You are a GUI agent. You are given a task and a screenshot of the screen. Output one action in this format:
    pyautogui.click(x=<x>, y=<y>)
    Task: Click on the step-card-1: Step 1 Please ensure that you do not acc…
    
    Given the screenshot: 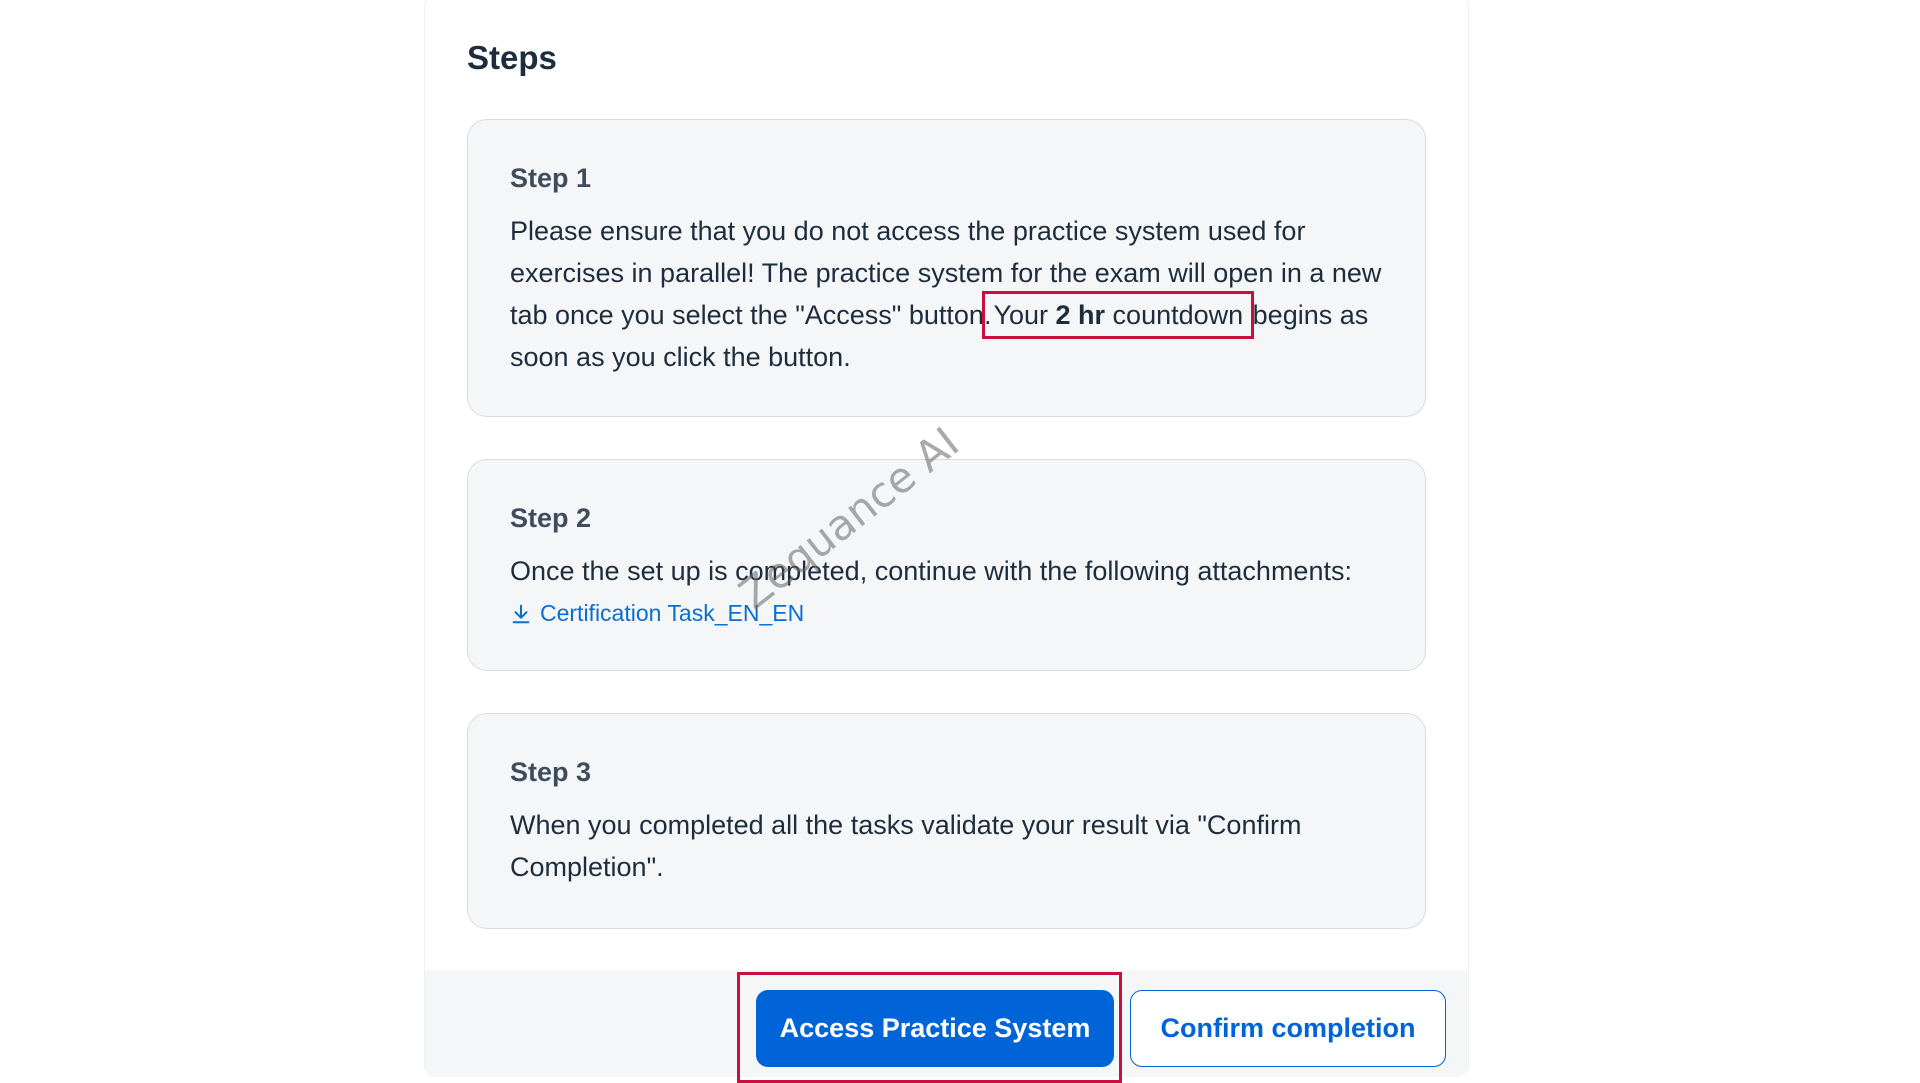 What is the action you would take?
    pyautogui.click(x=946, y=268)
    